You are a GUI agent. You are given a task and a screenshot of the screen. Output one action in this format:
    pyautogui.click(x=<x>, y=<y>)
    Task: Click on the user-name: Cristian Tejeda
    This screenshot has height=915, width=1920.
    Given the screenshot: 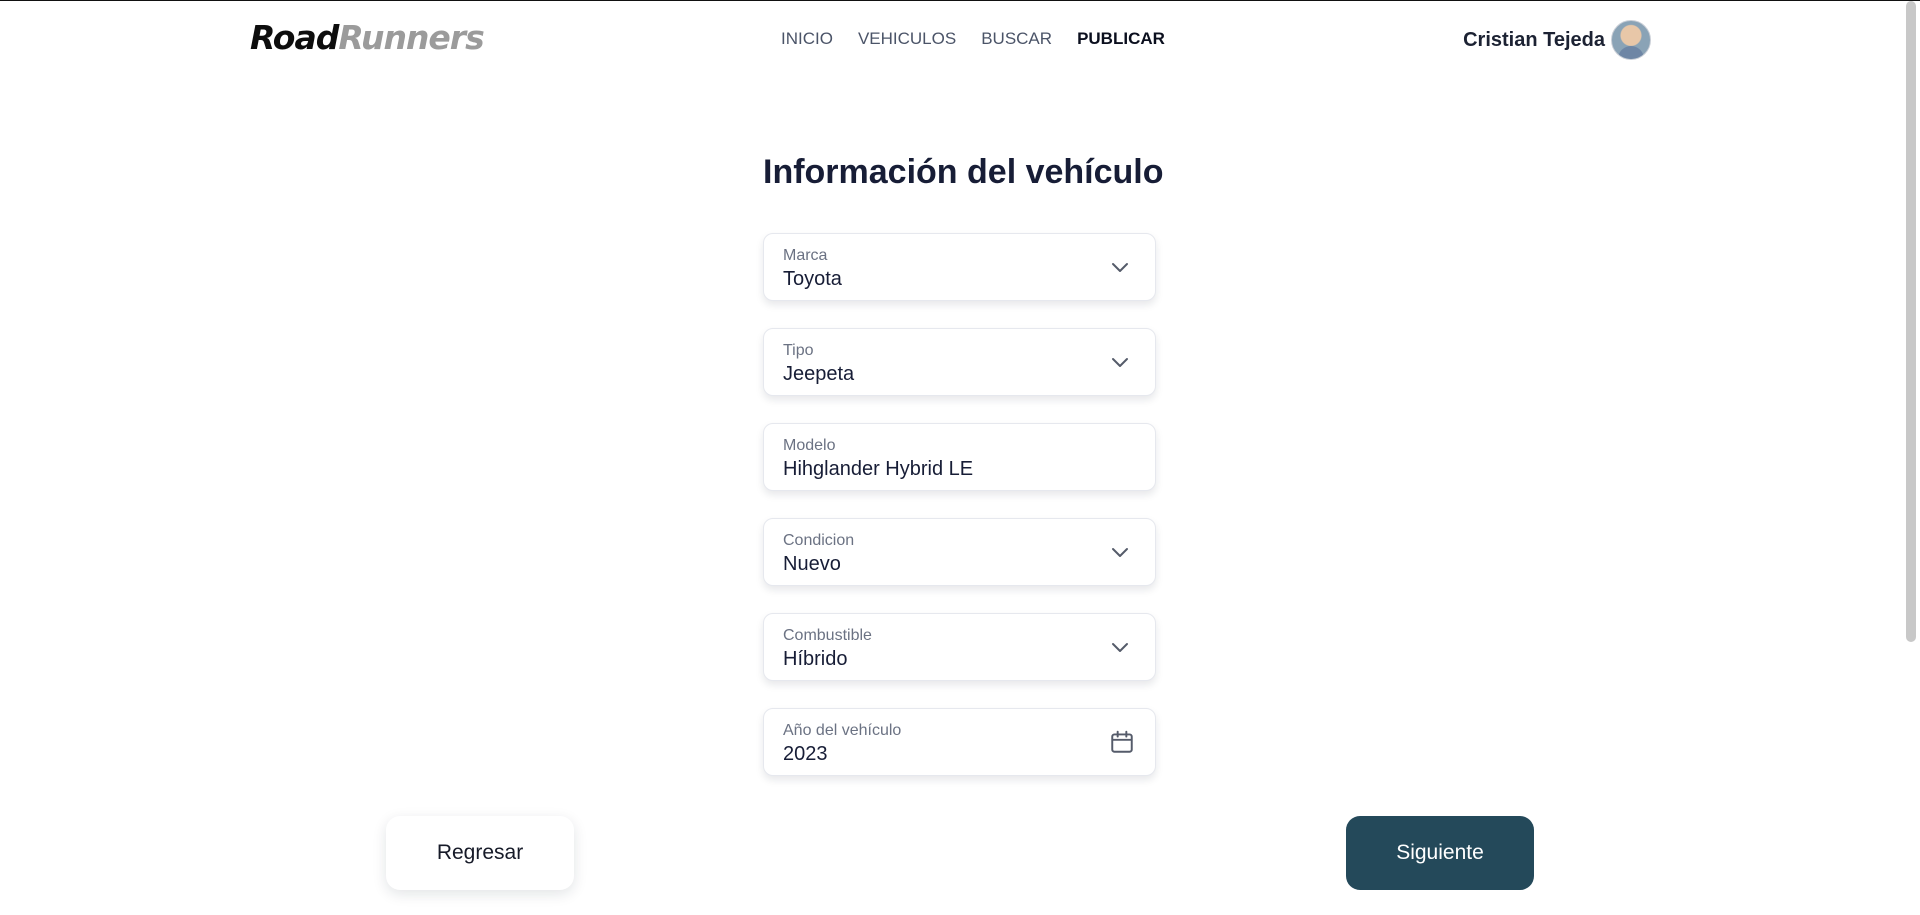 What is the action you would take?
    pyautogui.click(x=1534, y=39)
    